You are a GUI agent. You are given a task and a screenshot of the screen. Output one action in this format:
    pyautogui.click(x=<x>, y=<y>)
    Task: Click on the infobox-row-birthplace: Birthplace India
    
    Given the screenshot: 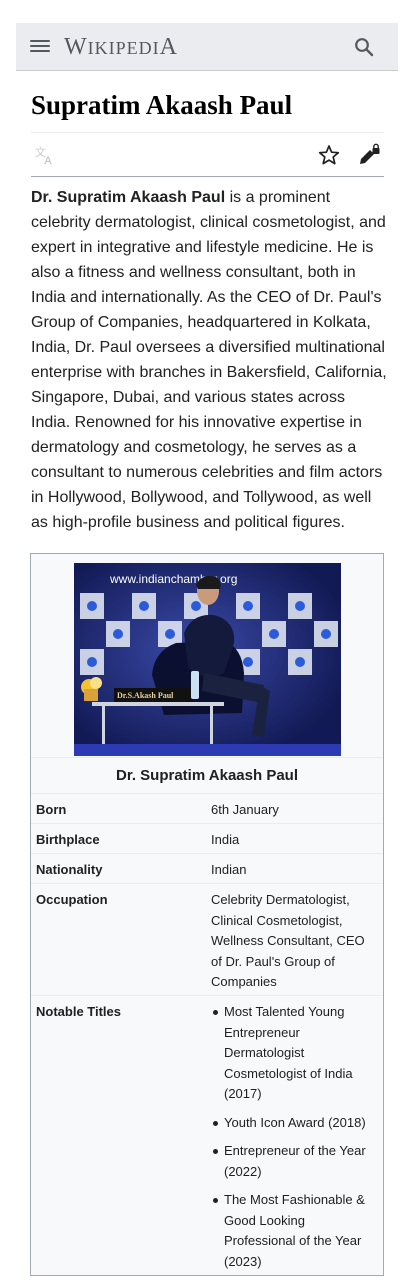 What is the action you would take?
    pyautogui.click(x=207, y=838)
    